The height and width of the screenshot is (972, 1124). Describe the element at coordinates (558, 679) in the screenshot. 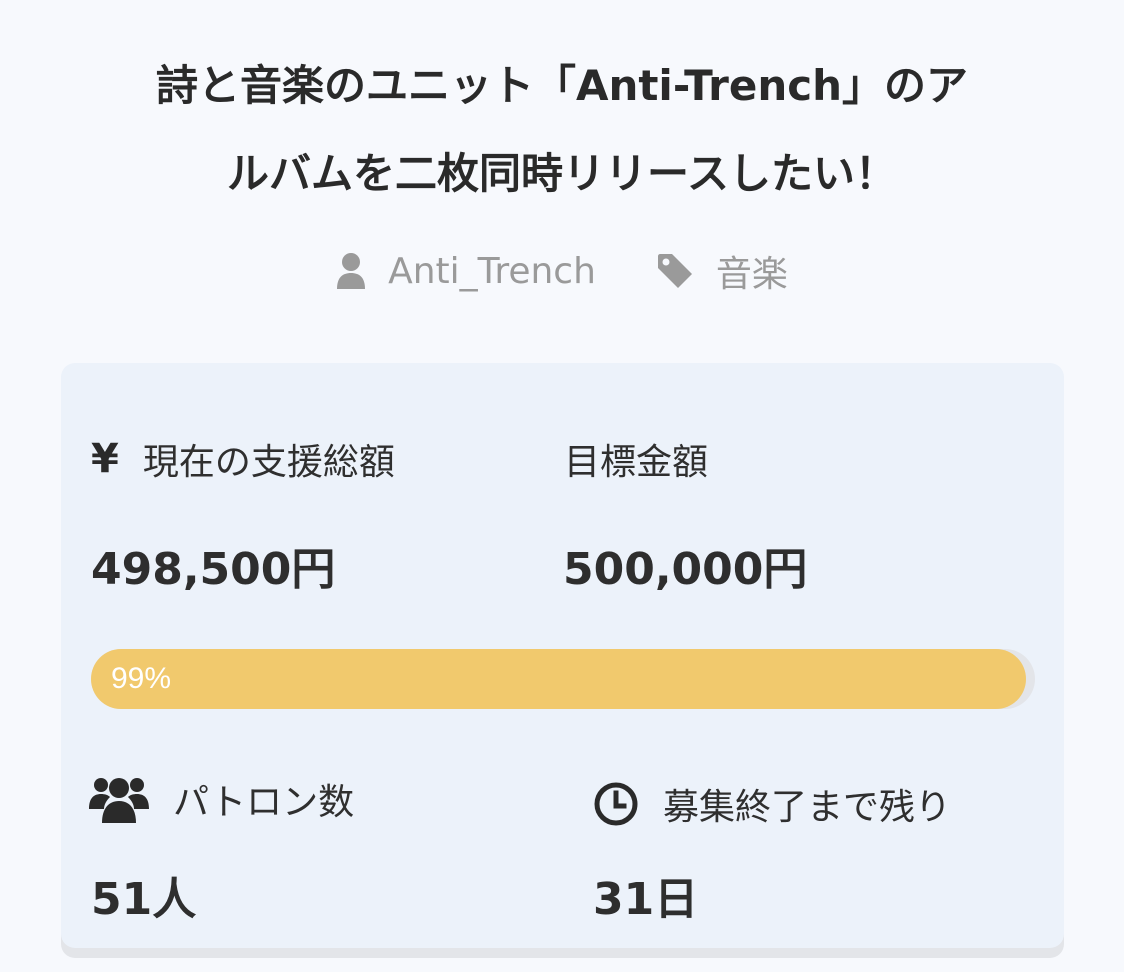

I see `progress-fill` at that location.